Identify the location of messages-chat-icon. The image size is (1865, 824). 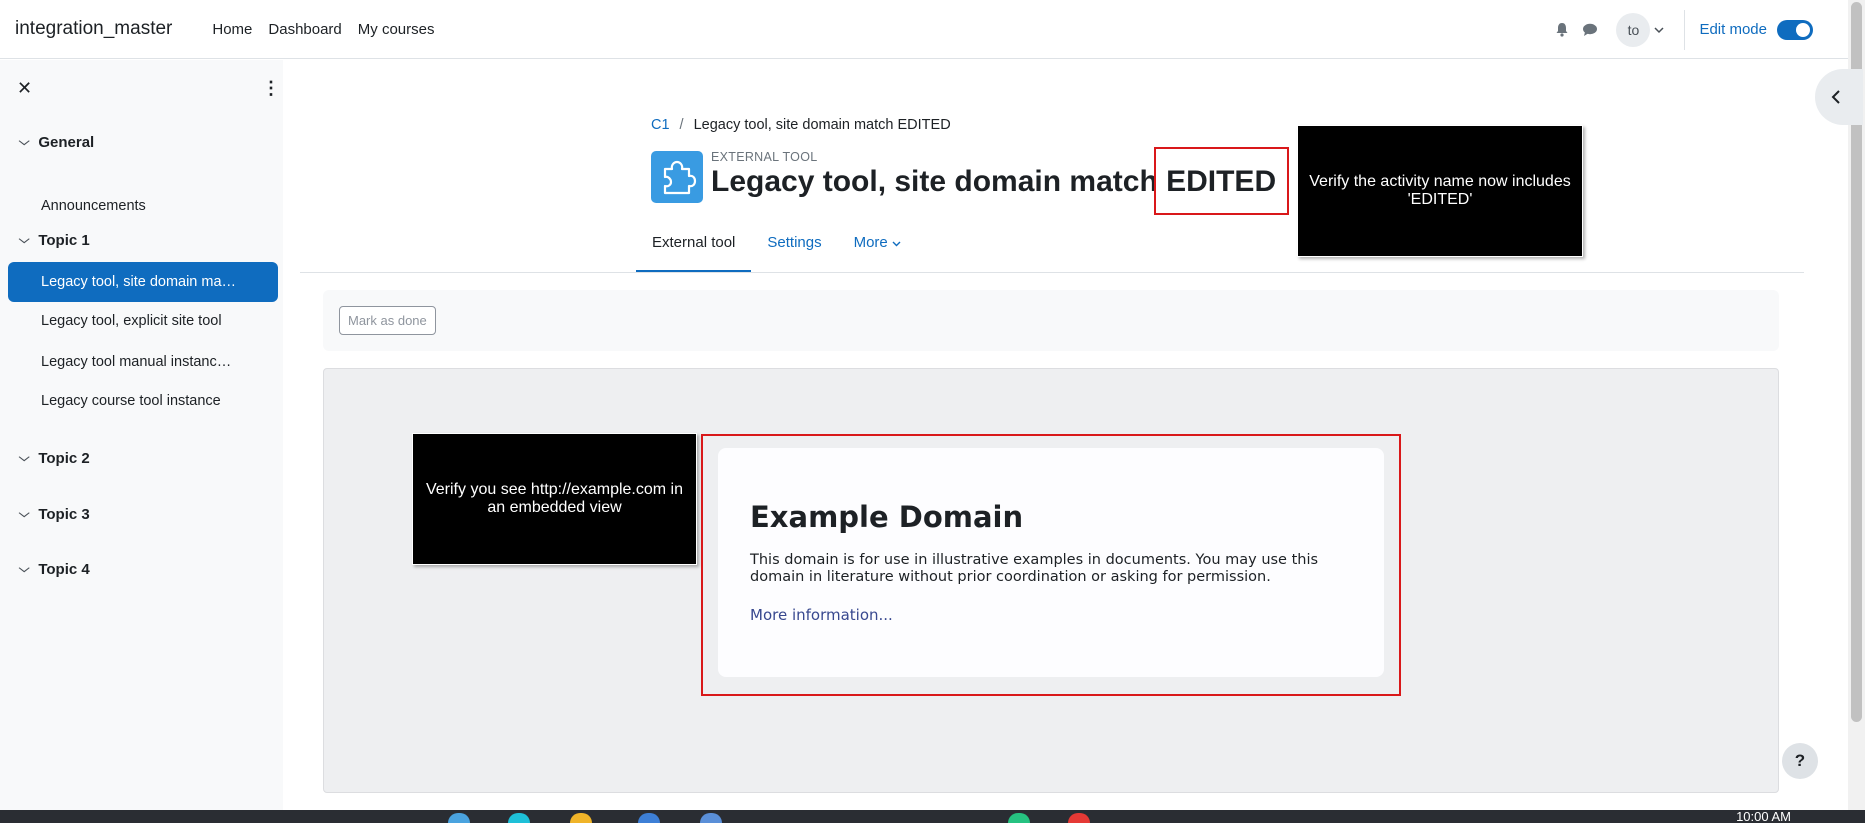
(1590, 30).